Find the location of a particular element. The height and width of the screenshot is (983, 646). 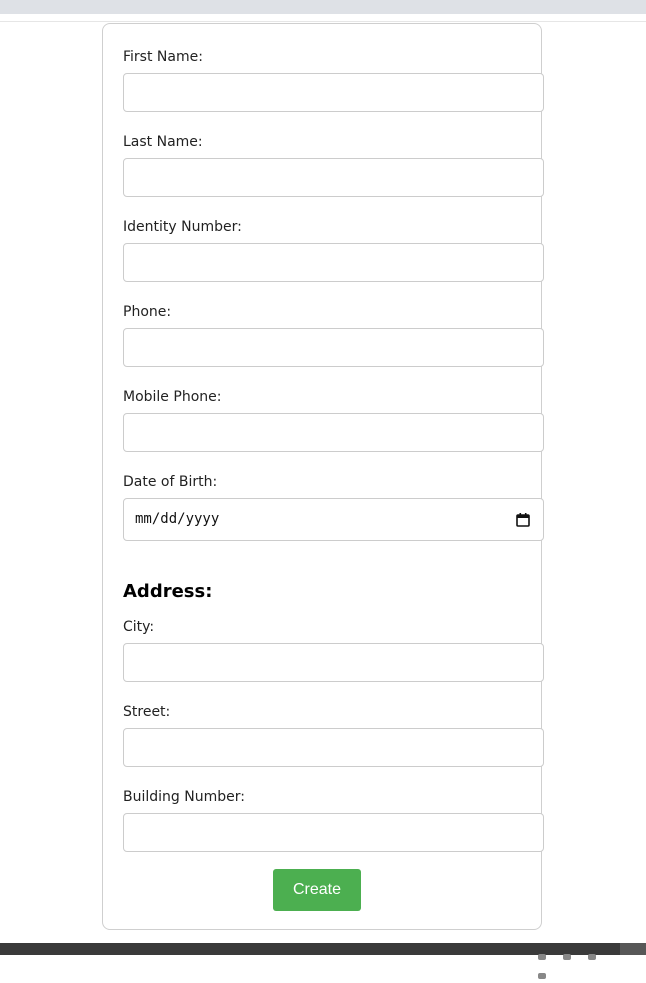

city-label: City: is located at coordinates (139, 627).